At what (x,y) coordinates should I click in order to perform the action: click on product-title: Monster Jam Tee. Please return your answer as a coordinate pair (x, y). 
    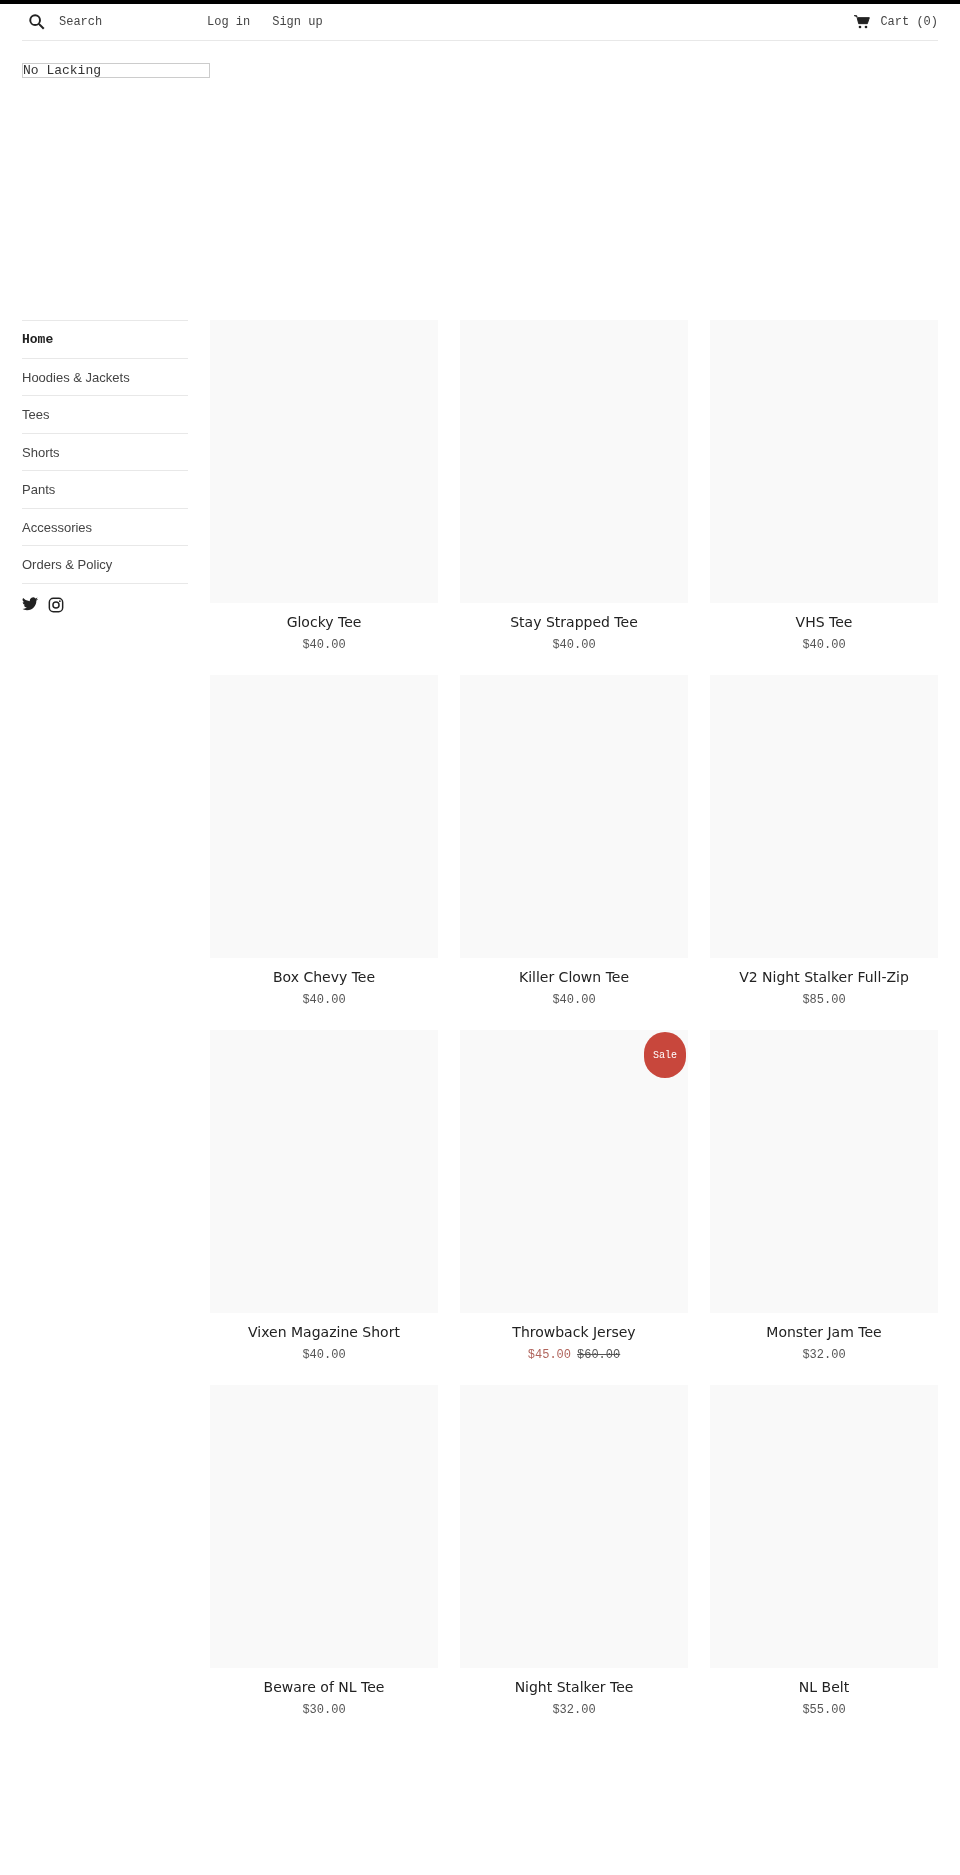
    Looking at the image, I should click on (824, 1332).